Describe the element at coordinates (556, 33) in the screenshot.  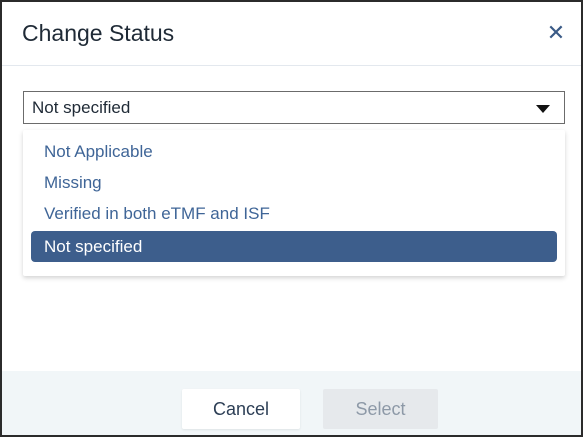
I see `close-icon: ✕` at that location.